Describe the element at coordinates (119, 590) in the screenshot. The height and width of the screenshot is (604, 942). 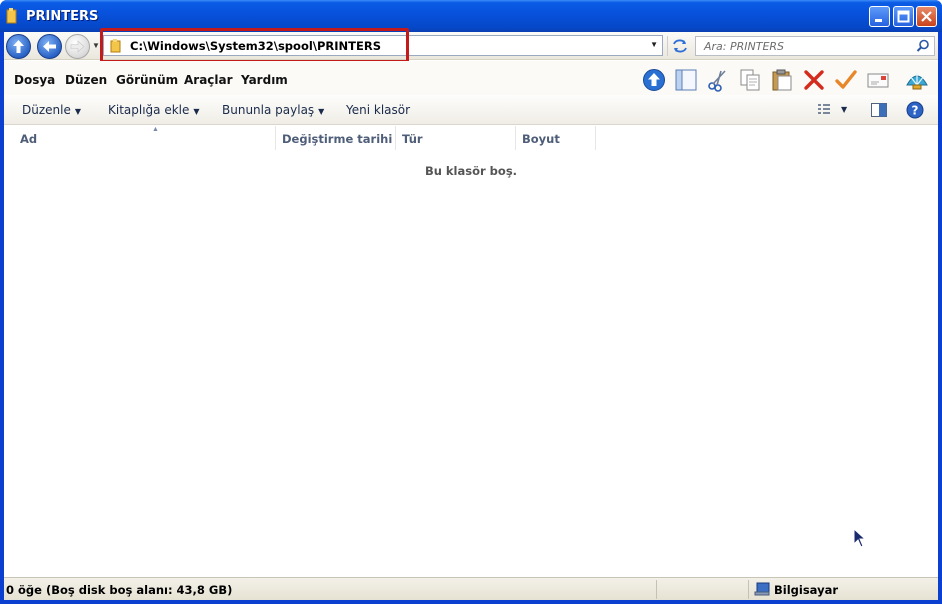
I see `status-item-count: 0 öğe (Boş disk boş alanı: 43,8 GB)` at that location.